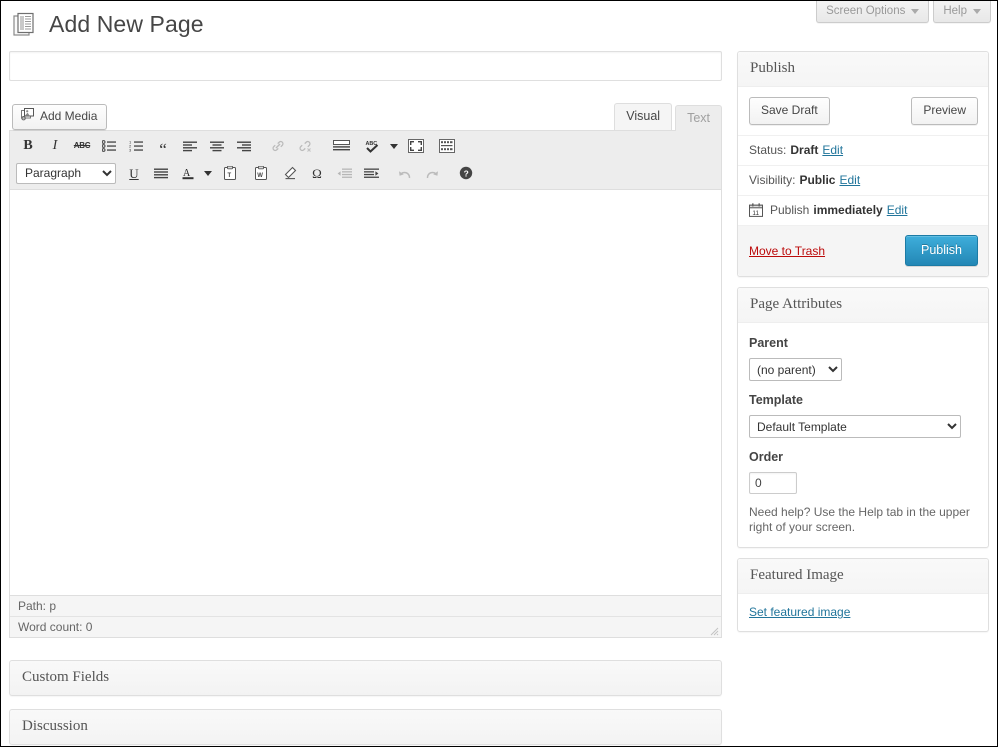 The height and width of the screenshot is (749, 1000). I want to click on paste-from-word-icon: W, so click(261, 173).